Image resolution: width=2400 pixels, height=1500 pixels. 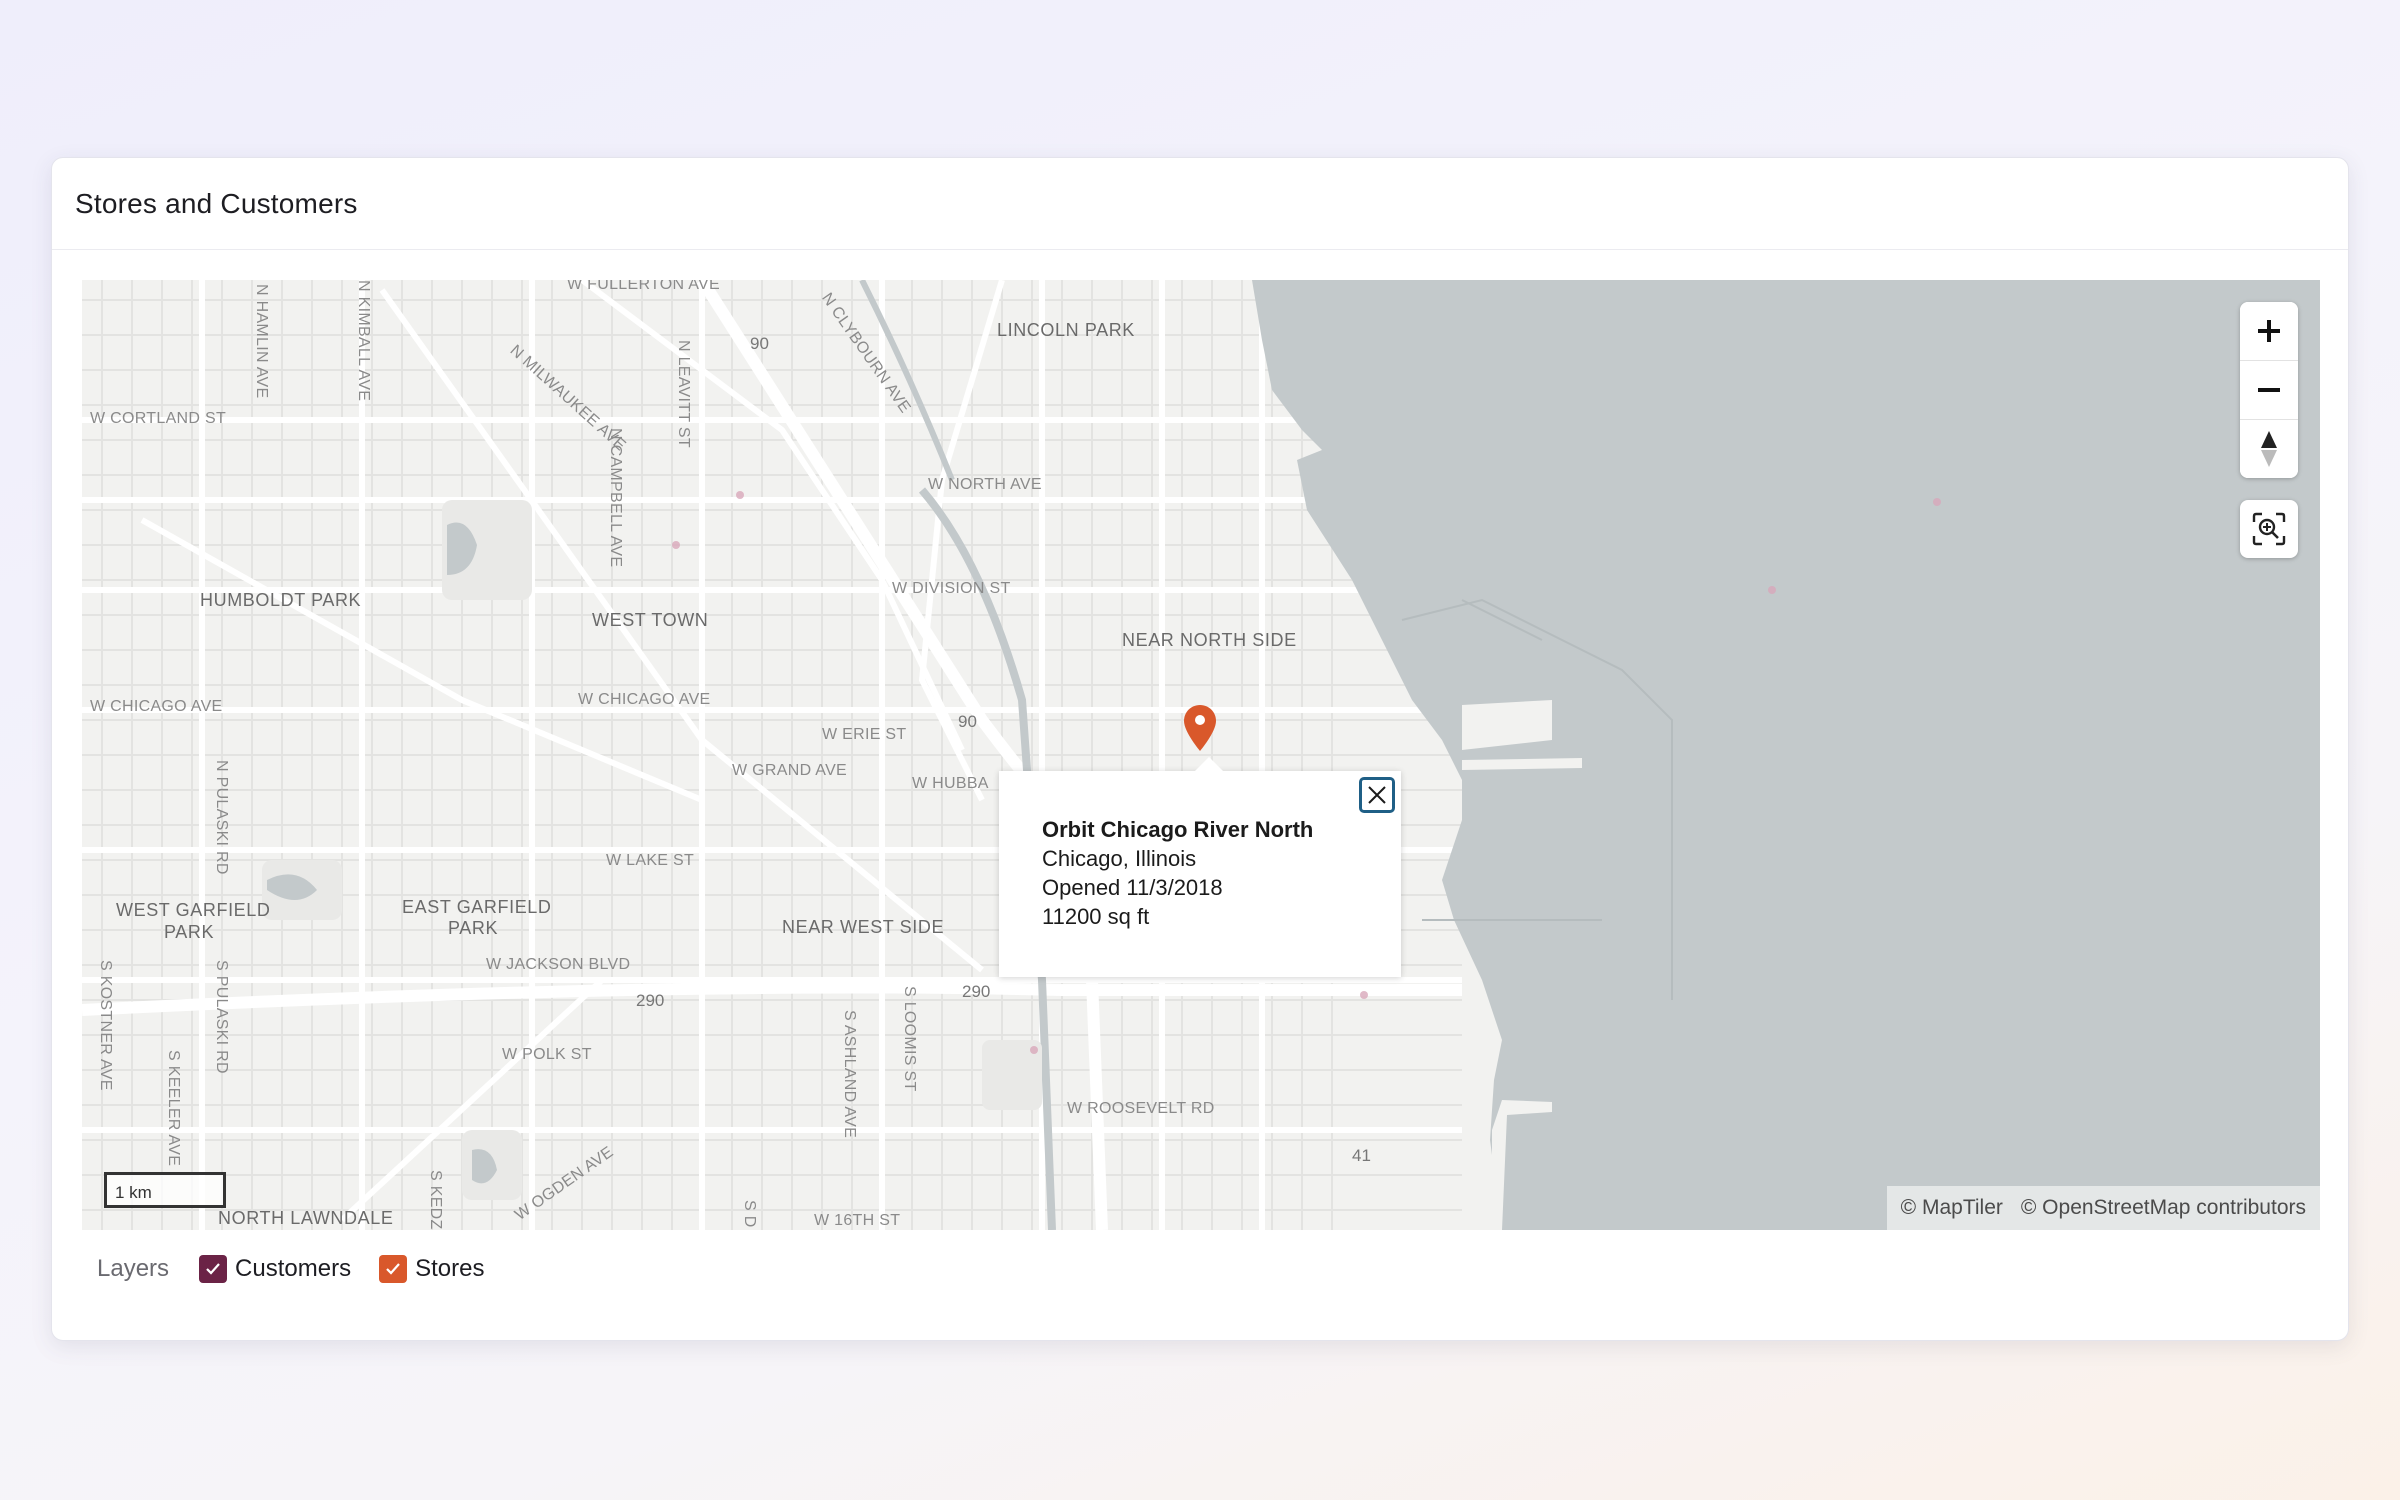 I want to click on map-label-west-garfield-park-line2: PARK, so click(x=189, y=932).